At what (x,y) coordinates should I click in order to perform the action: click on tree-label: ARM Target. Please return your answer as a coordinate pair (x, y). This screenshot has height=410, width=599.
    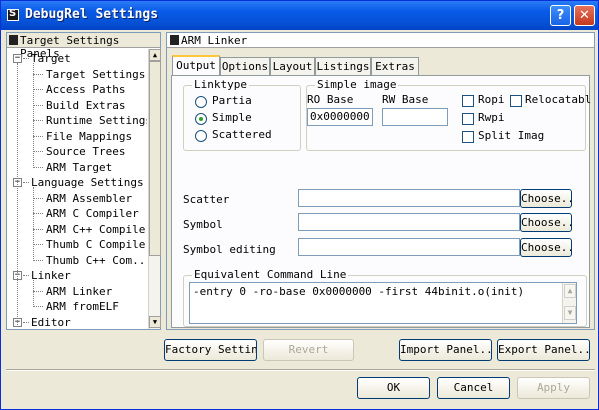
    Looking at the image, I should click on (79, 167).